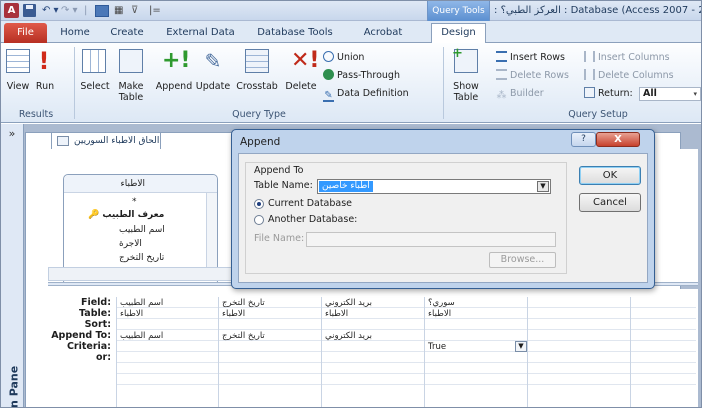 The image size is (702, 408). Describe the element at coordinates (141, 303) in the screenshot. I see `grid-cell-field: اسم الطبيب` at that location.